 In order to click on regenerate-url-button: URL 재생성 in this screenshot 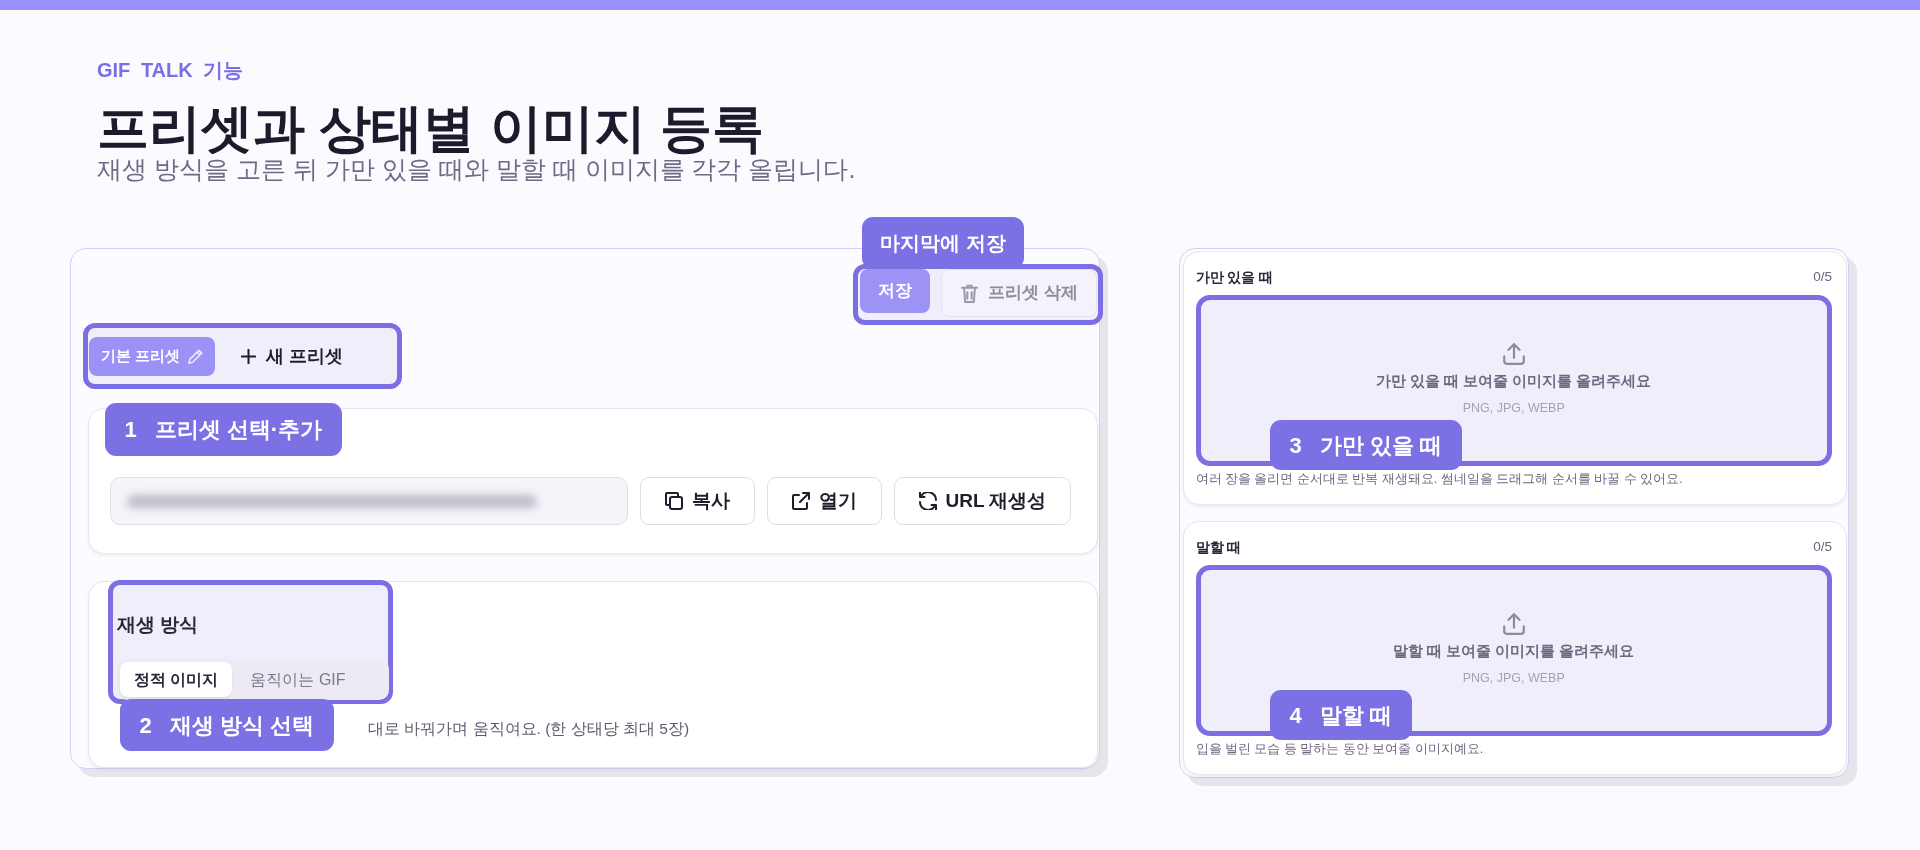, I will do `click(982, 501)`.